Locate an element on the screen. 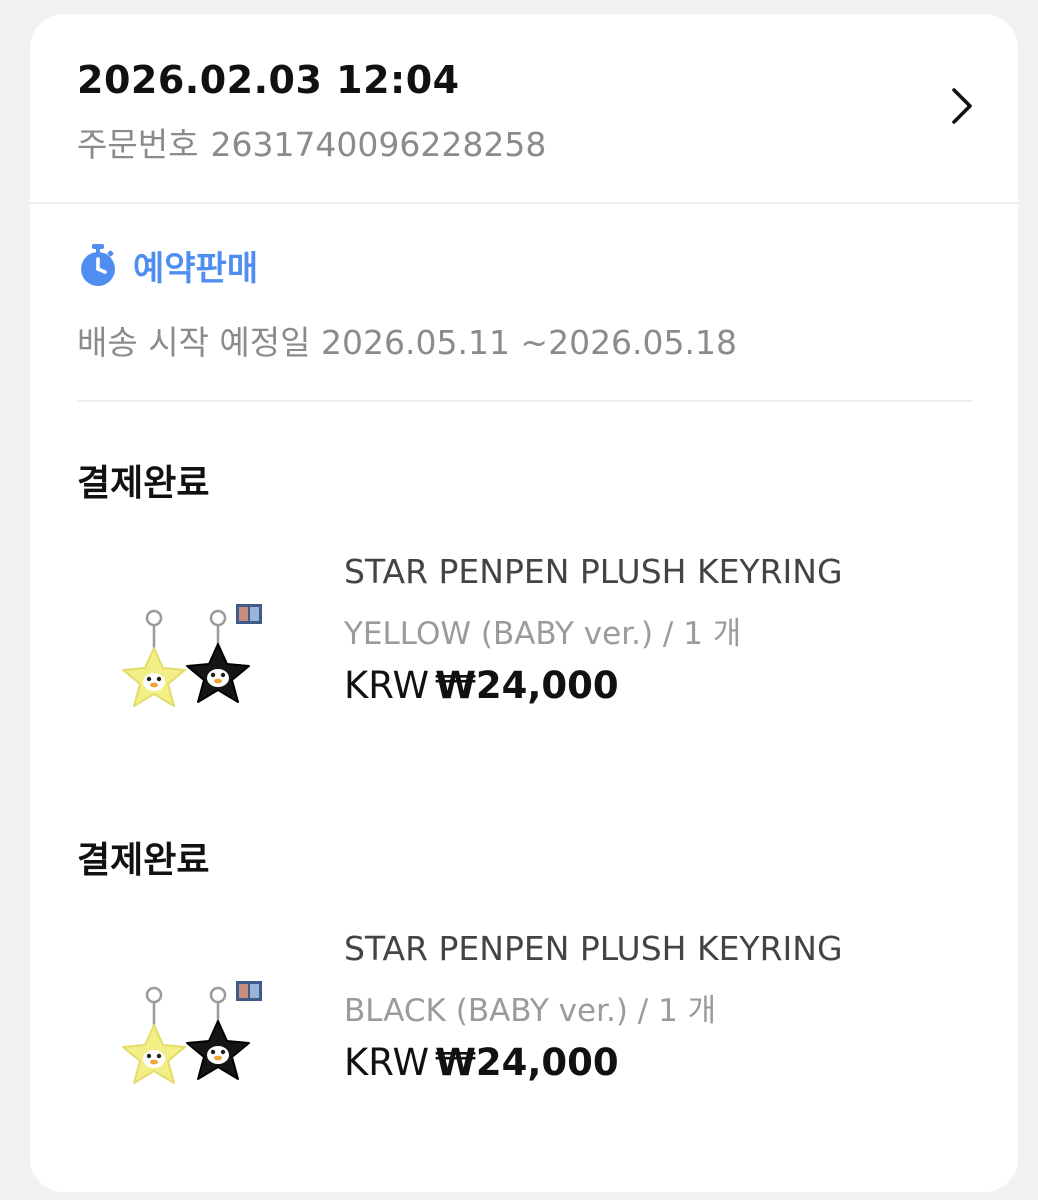 This screenshot has width=1038, height=1200. stopwatch-icon is located at coordinates (98, 265).